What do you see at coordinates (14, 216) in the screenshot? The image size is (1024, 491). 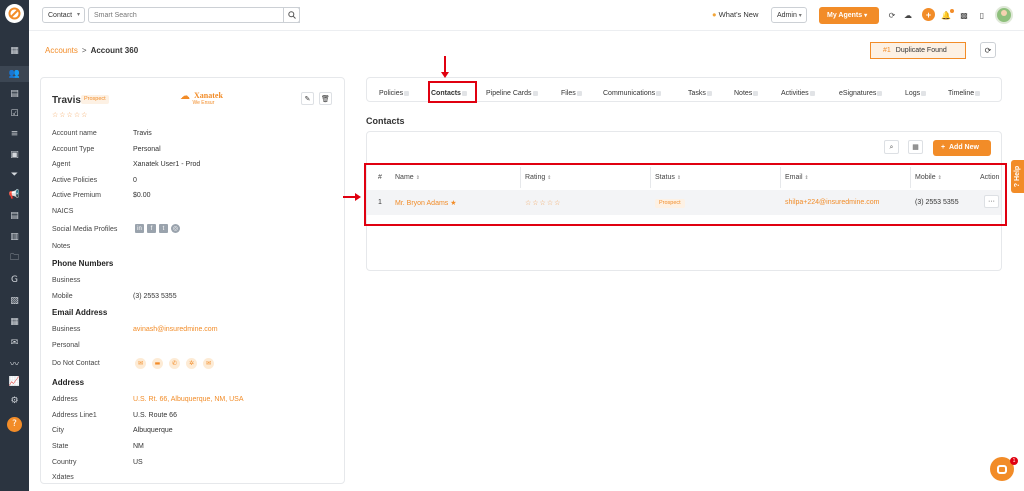 I see `report-icon: ▤` at bounding box center [14, 216].